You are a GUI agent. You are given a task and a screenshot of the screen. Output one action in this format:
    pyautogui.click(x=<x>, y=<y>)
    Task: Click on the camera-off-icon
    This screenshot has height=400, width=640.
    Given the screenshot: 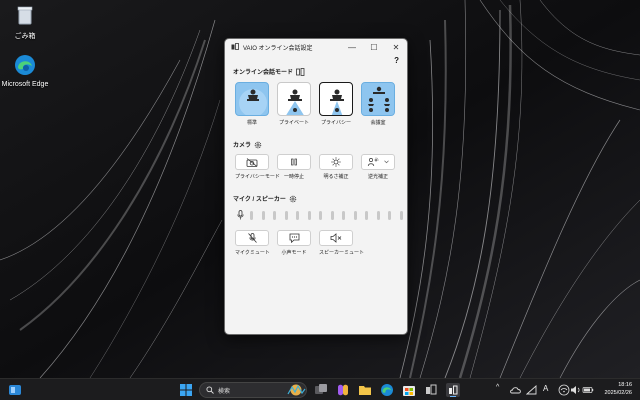 What is the action you would take?
    pyautogui.click(x=252, y=162)
    